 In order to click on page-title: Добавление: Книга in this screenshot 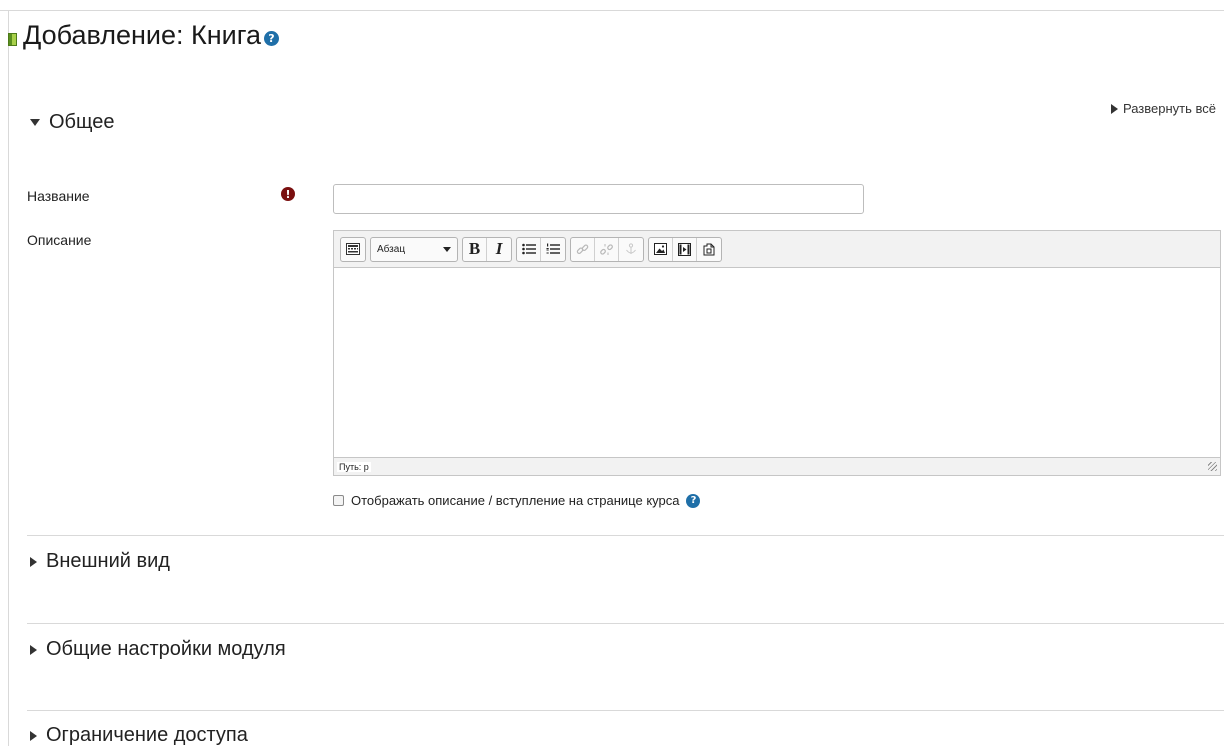, I will do `click(142, 35)`.